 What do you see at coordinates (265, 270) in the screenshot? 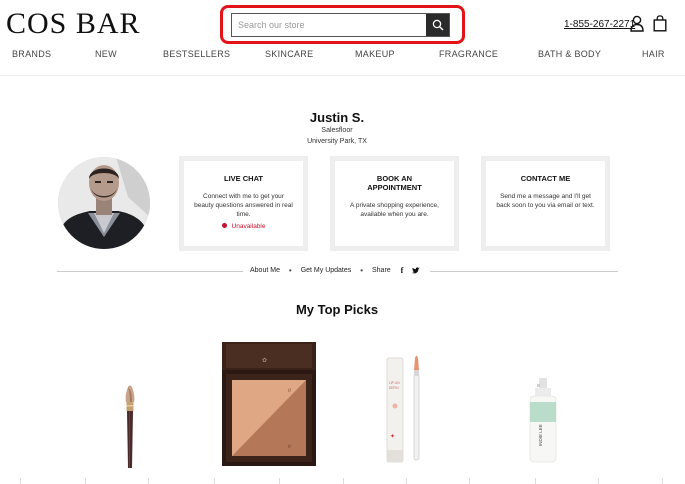
I see `about-me-link: About Me` at bounding box center [265, 270].